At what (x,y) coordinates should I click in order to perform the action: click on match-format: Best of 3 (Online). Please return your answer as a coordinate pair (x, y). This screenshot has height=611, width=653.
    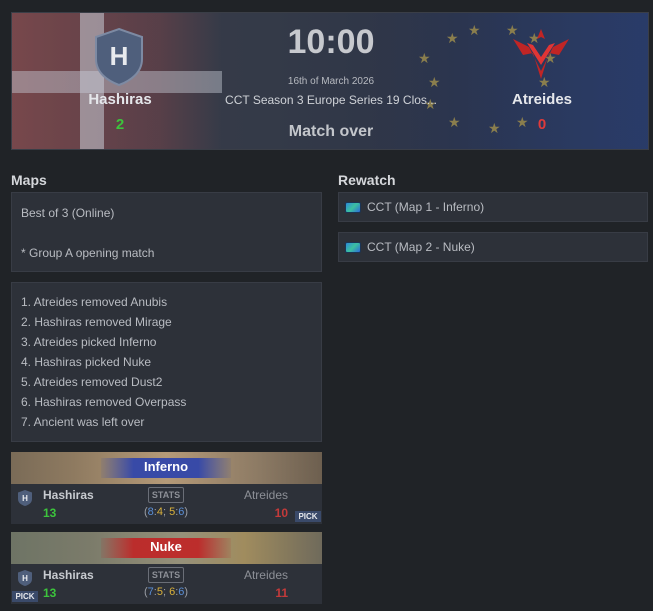
    Looking at the image, I should click on (68, 213).